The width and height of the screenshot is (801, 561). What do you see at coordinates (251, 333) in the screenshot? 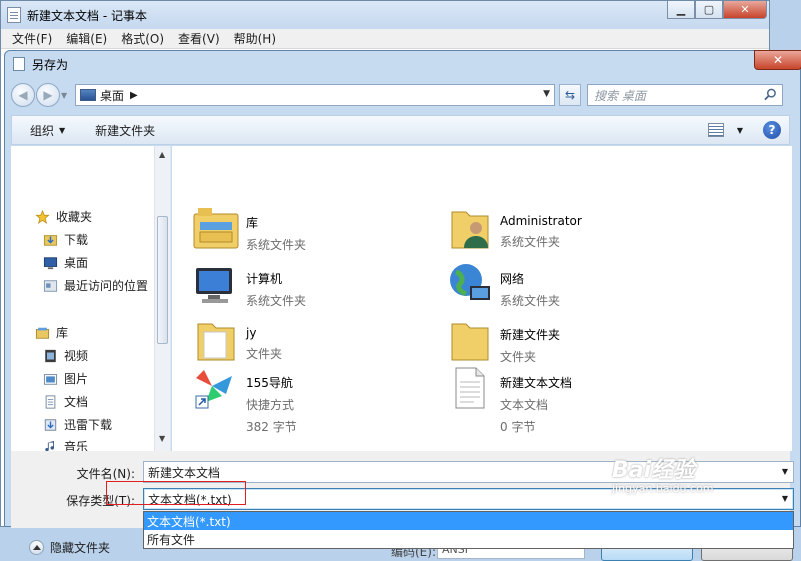
I see `file-name: jy` at bounding box center [251, 333].